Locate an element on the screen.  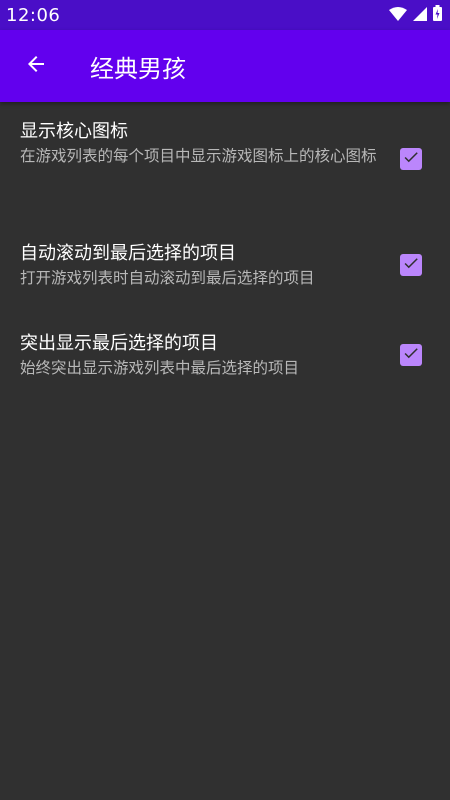
status-time: 12:06 is located at coordinates (33, 15).